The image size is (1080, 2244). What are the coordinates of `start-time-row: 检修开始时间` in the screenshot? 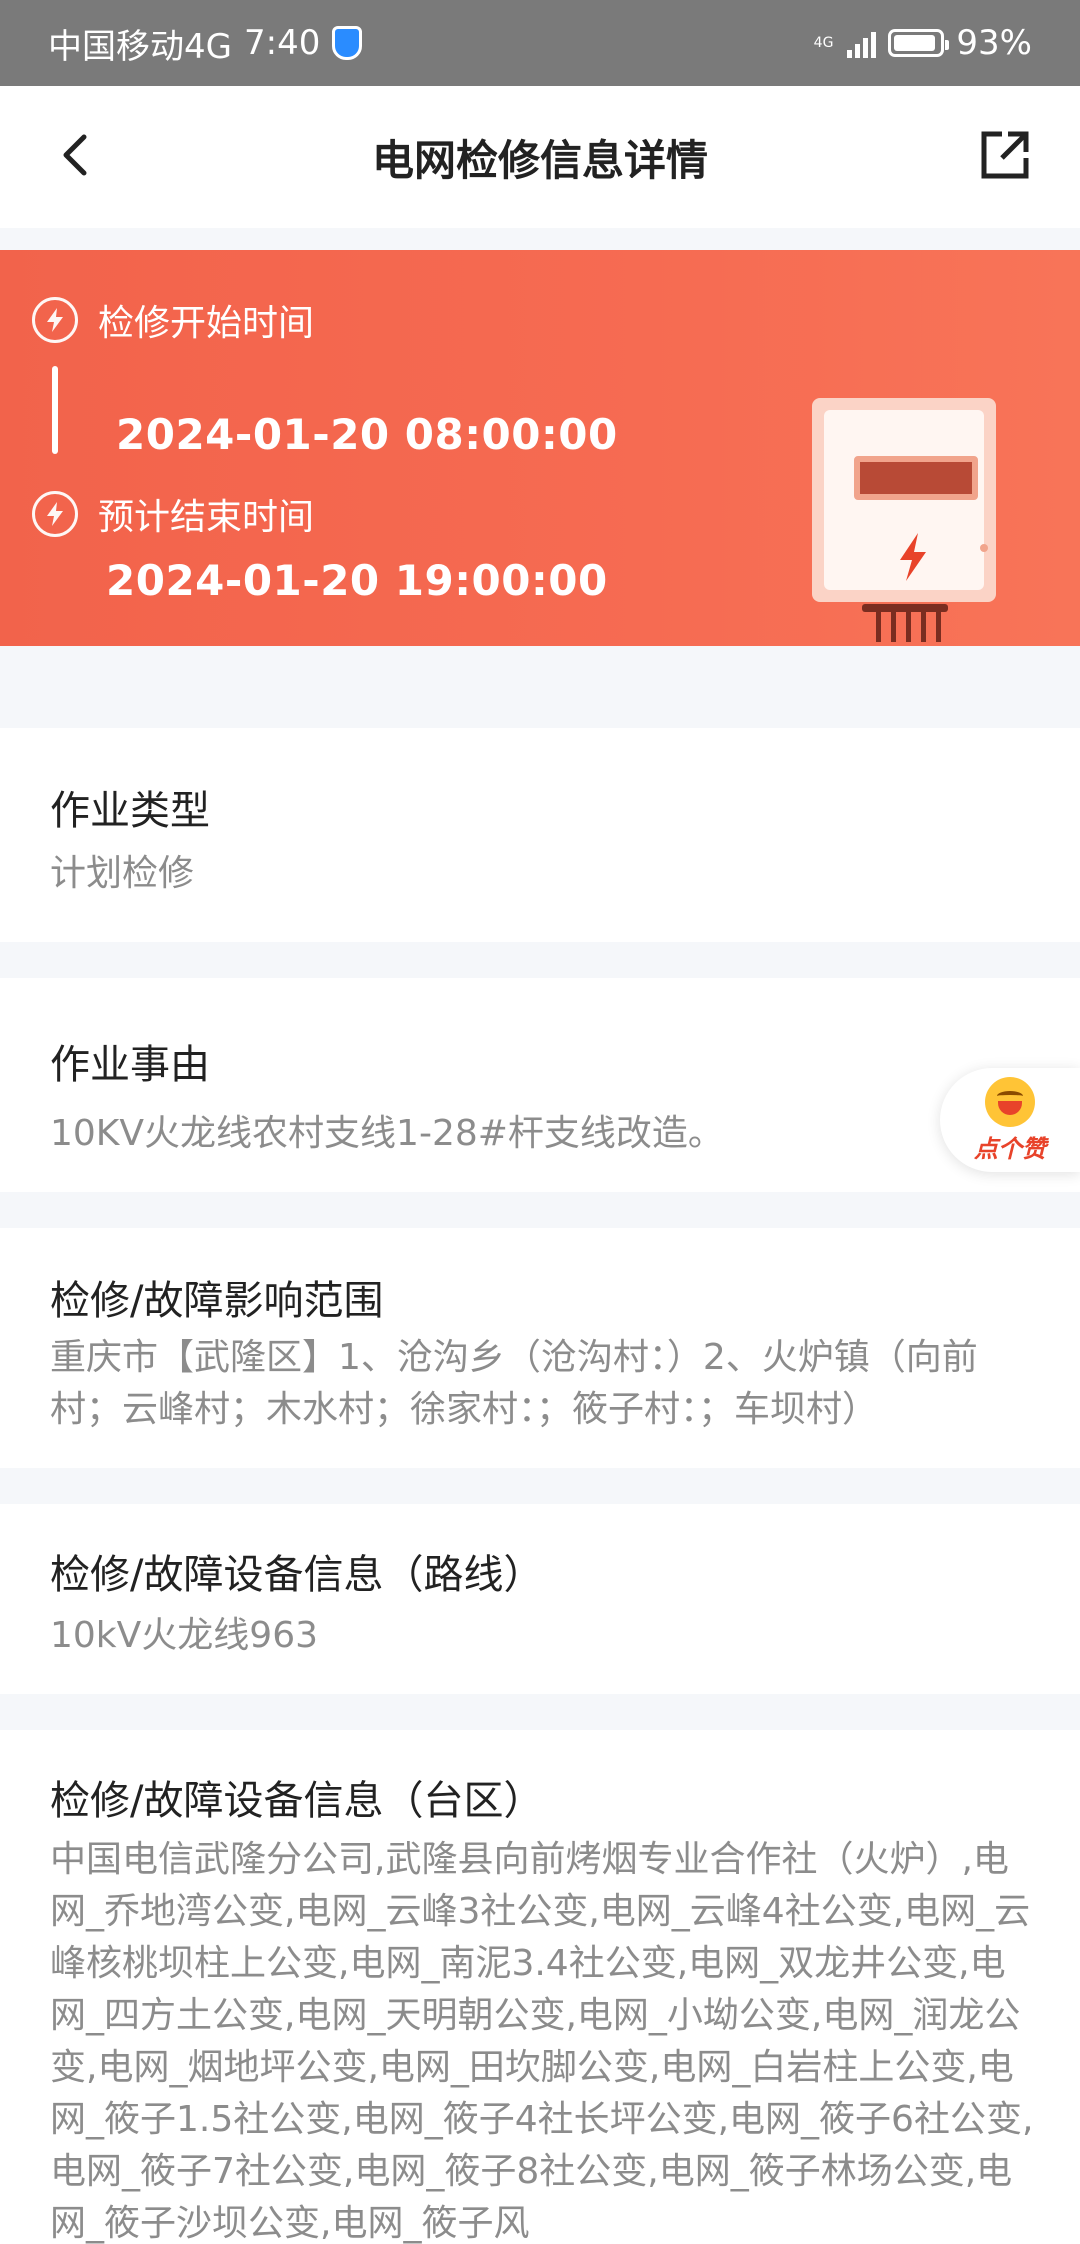 It's located at (173, 320).